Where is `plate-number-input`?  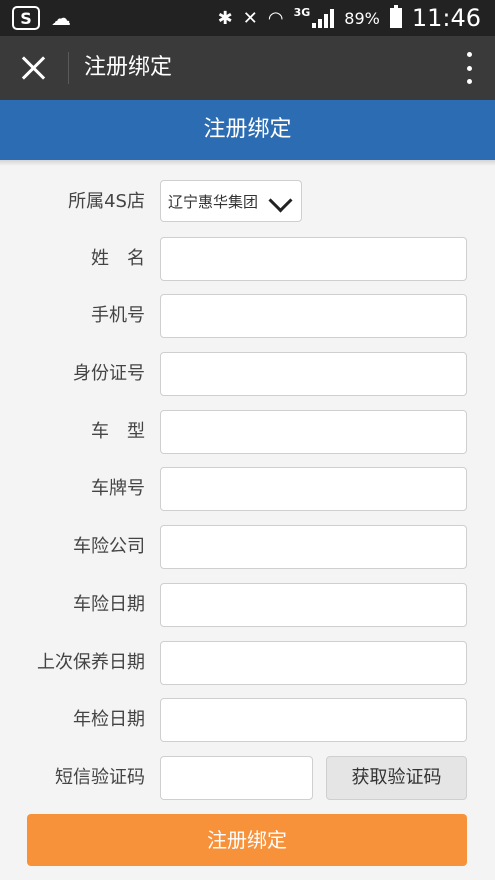
plate-number-input is located at coordinates (313, 489).